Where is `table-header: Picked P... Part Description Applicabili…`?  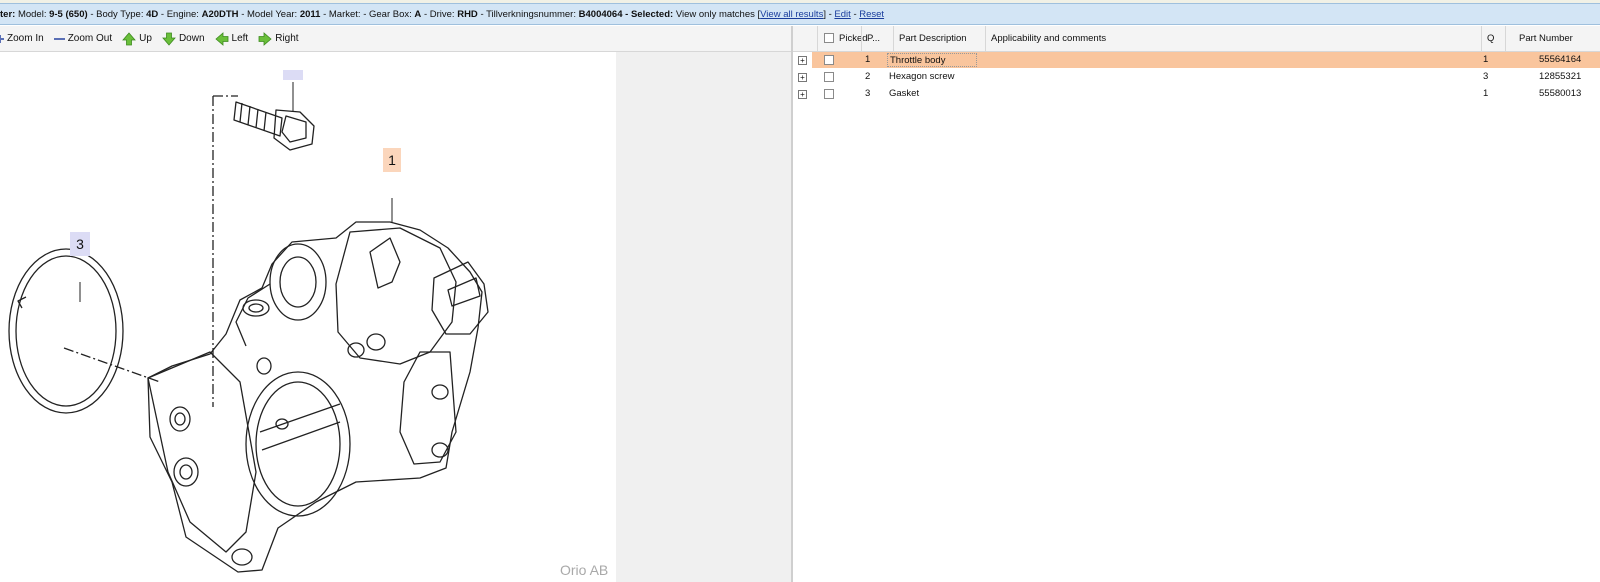
table-header: Picked P... Part Description Applicabili… is located at coordinates (1196, 39).